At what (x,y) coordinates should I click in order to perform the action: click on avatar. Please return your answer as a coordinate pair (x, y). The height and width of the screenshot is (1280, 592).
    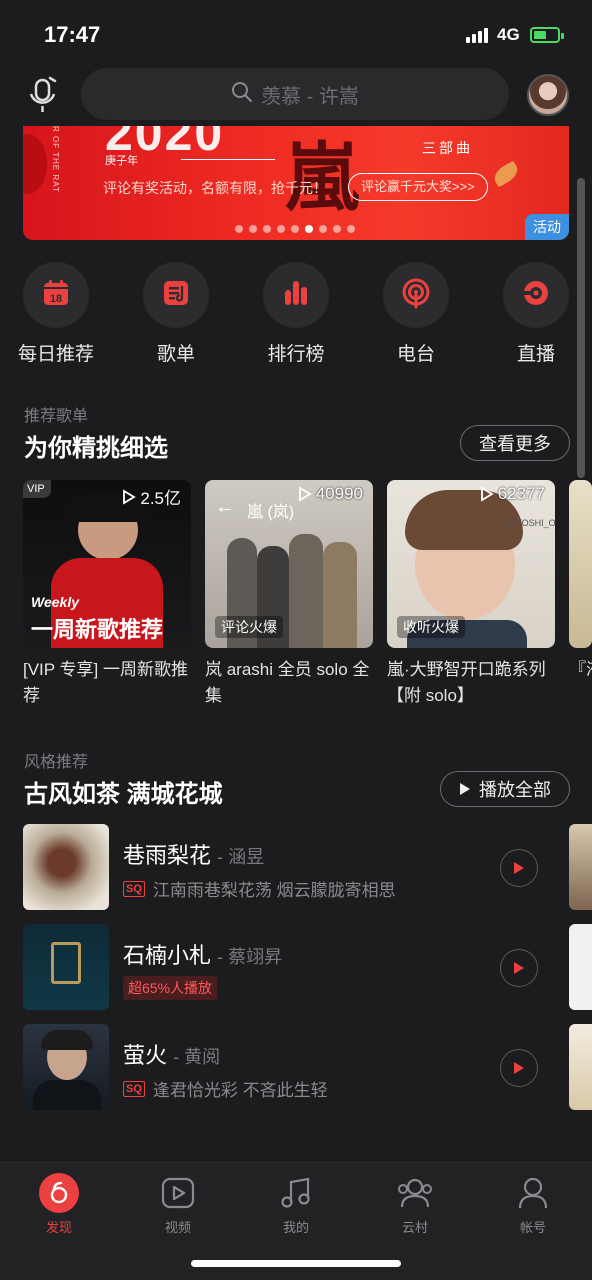
    Looking at the image, I should click on (548, 95).